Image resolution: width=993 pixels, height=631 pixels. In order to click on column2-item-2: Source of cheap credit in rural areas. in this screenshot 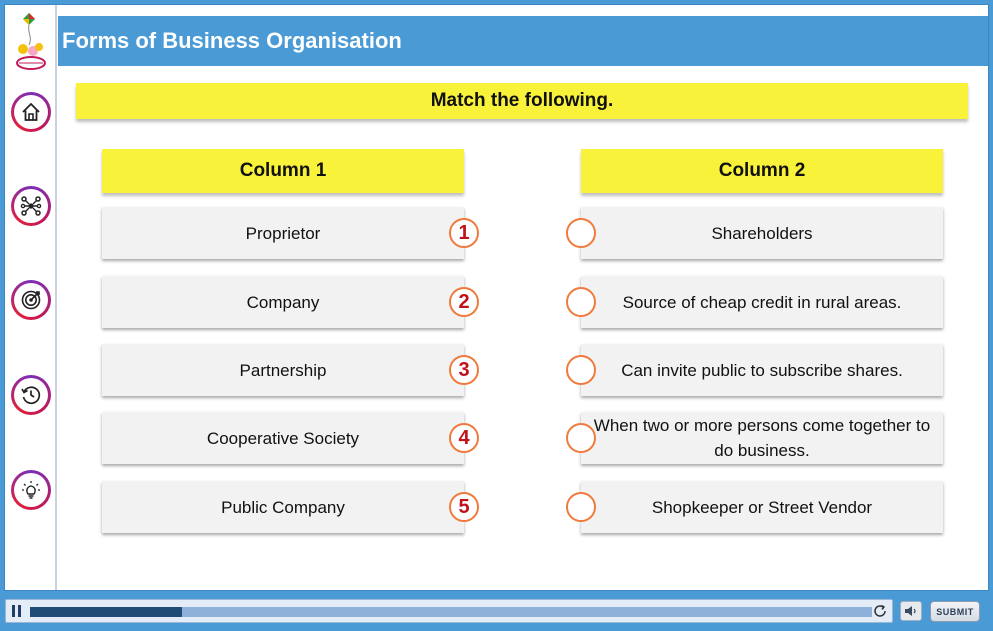, I will do `click(762, 302)`.